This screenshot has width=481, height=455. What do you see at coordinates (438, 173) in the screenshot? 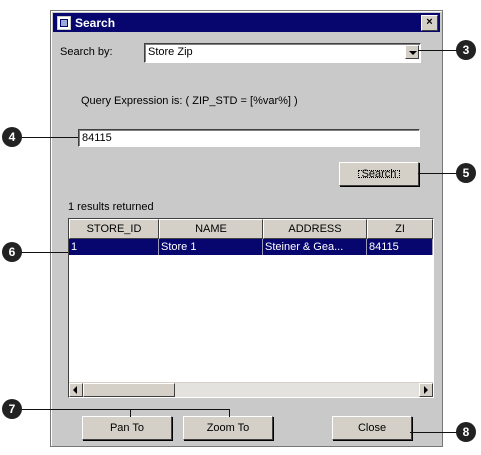
I see `callout-5-leader` at bounding box center [438, 173].